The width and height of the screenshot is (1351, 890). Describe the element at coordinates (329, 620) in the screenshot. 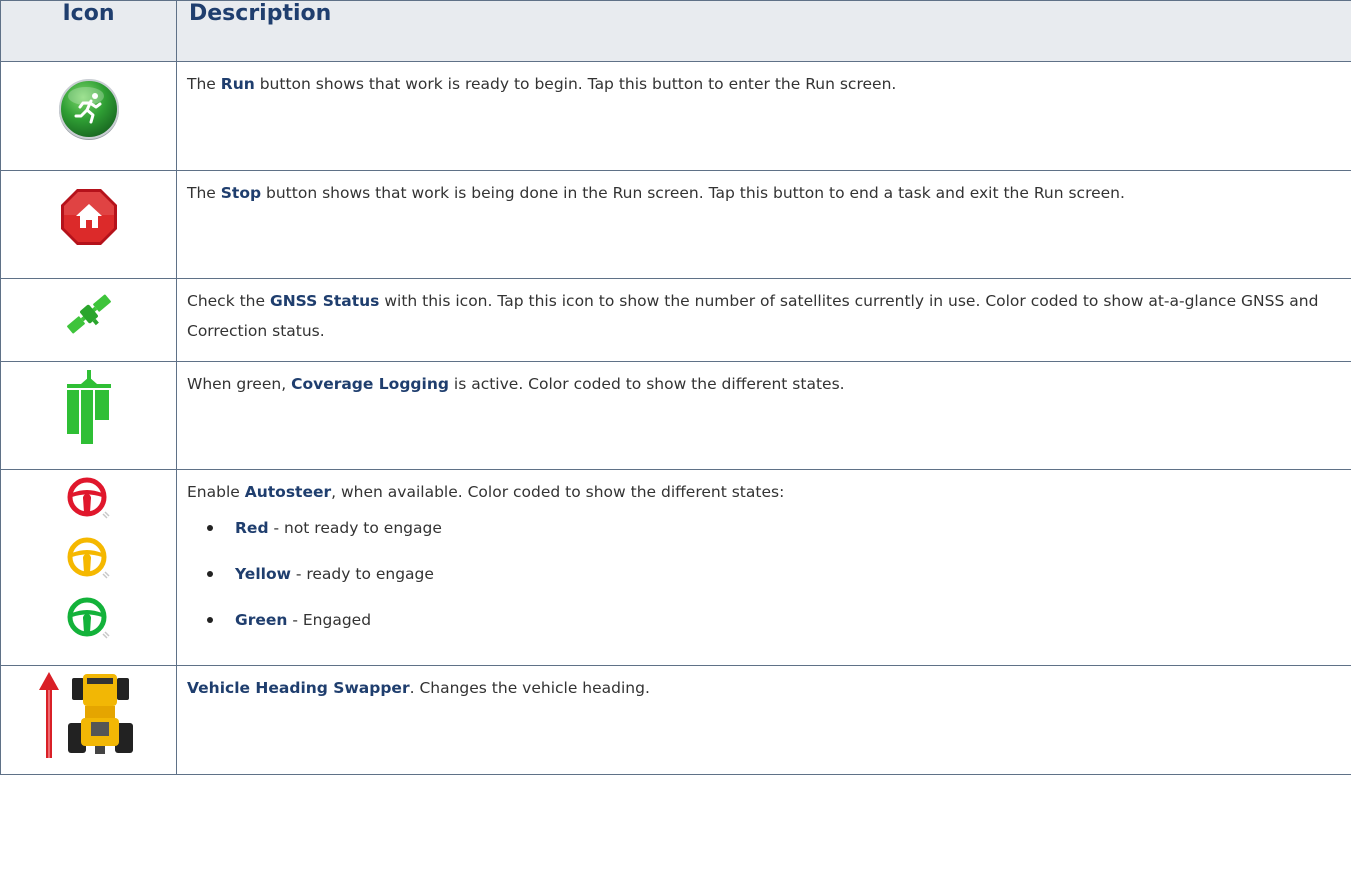

I see `state-green-text: - Engaged` at that location.